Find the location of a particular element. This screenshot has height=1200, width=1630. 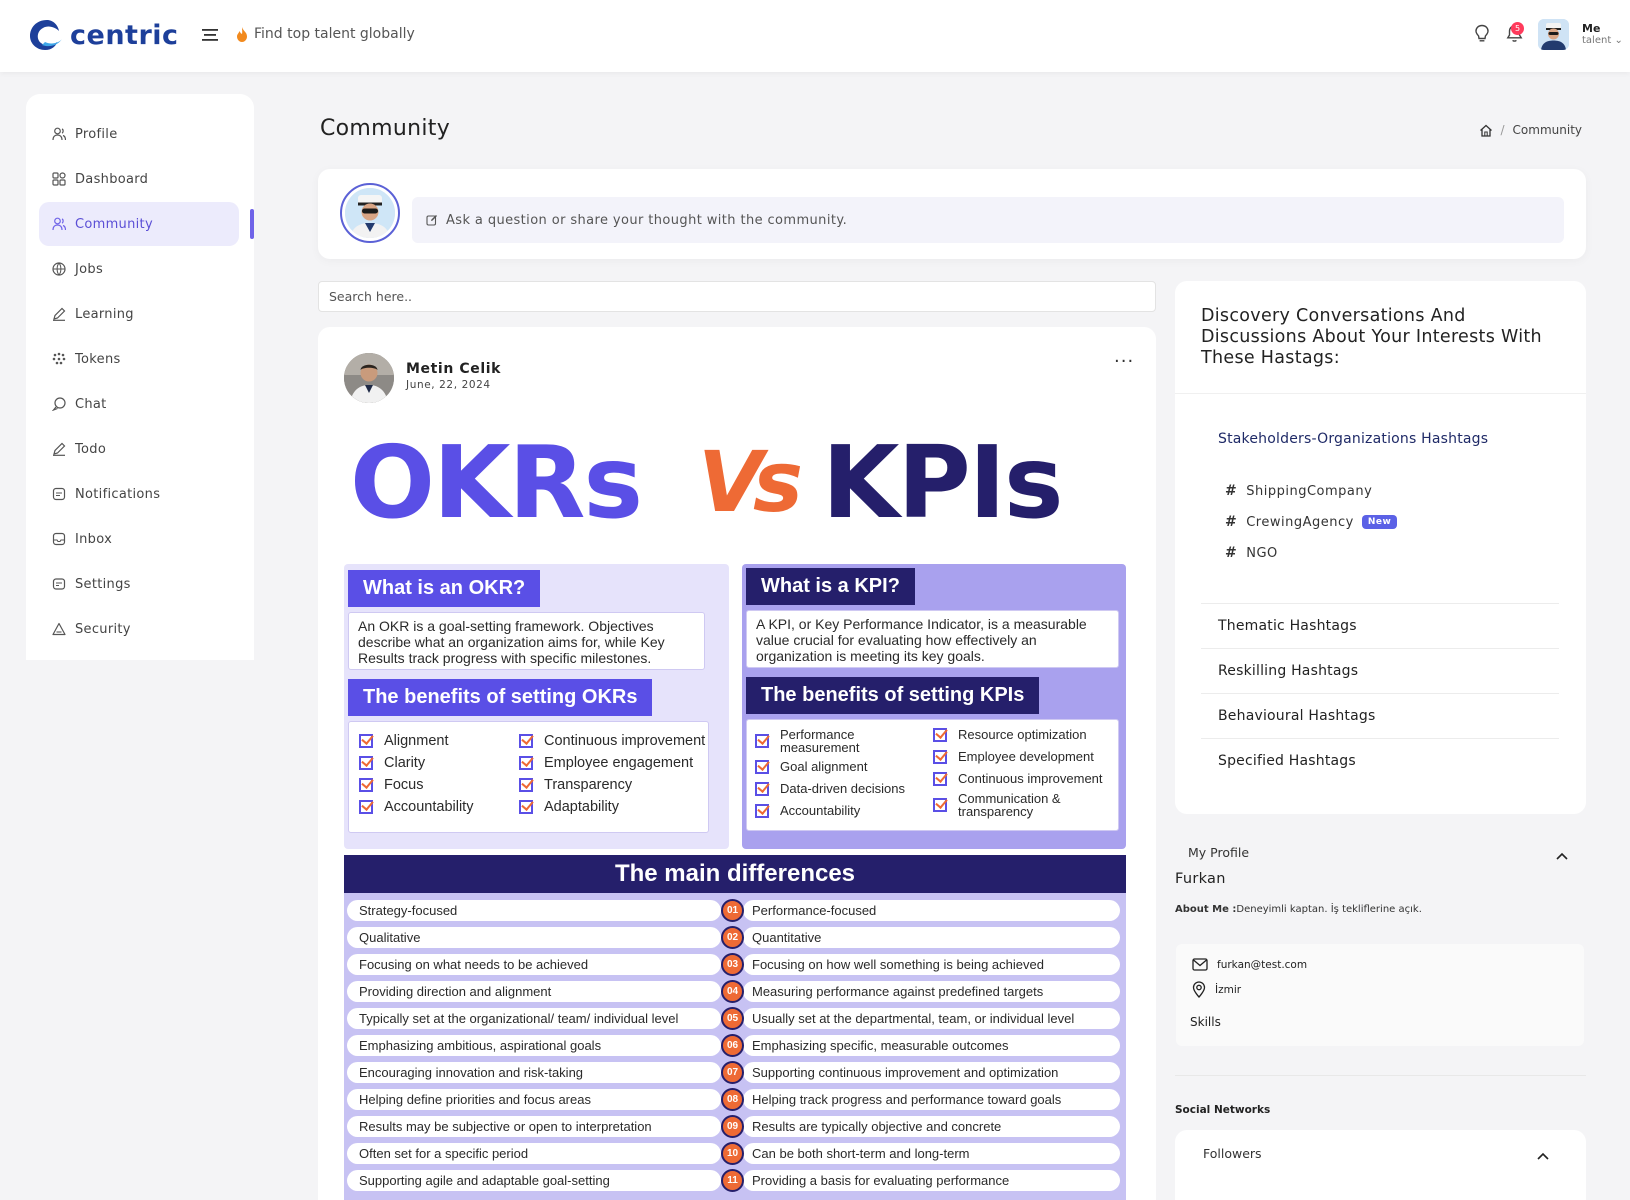

profile-name: Furkan is located at coordinates (1200, 879).